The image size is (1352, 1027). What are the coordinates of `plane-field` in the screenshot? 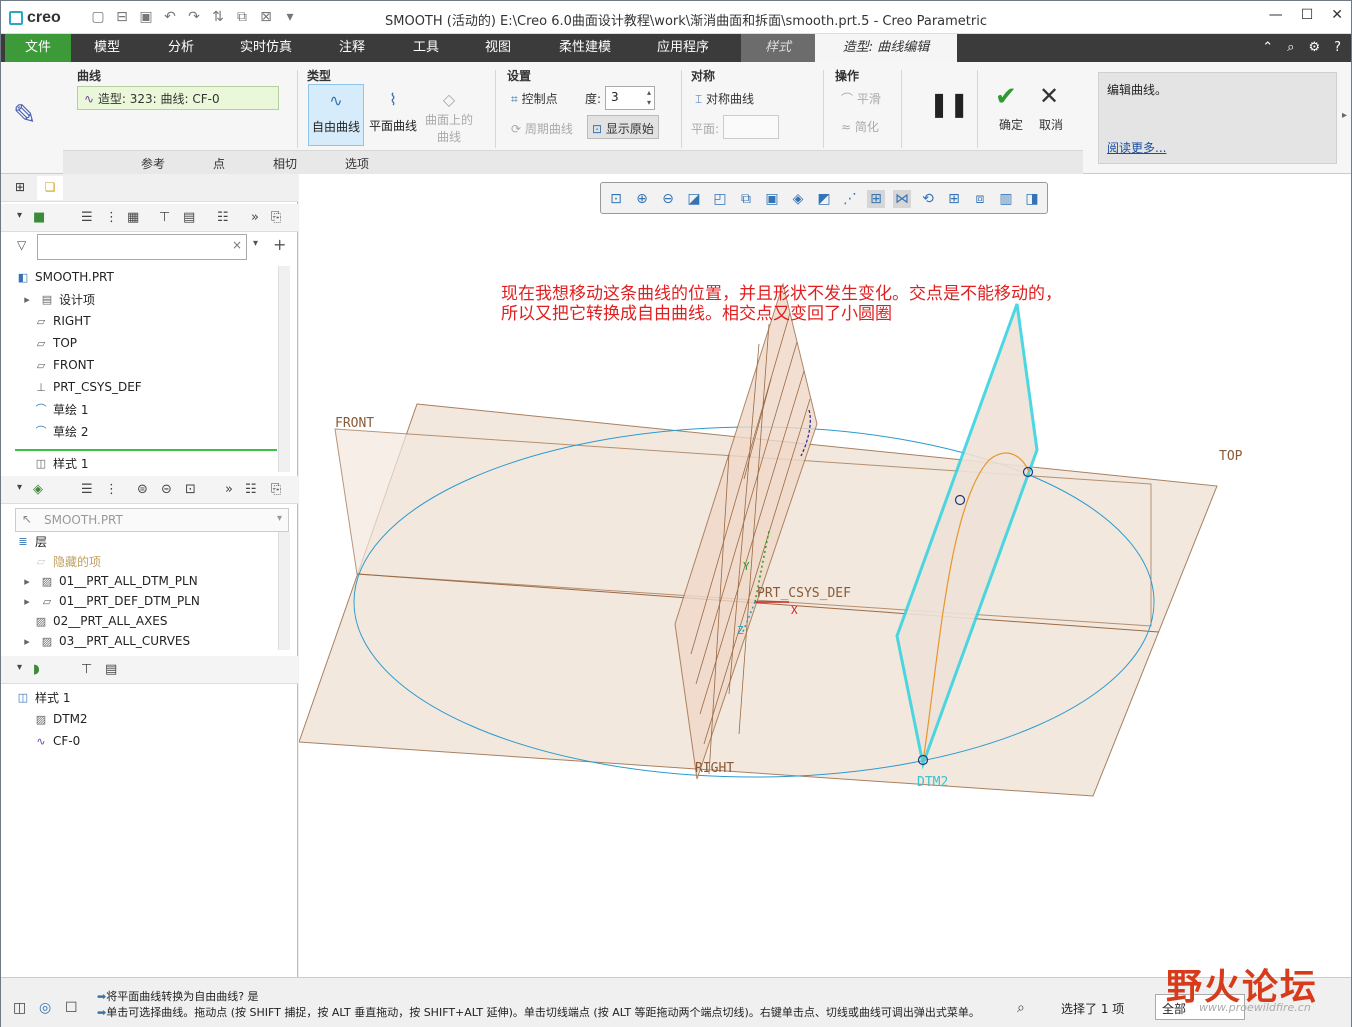 It's located at (751, 127).